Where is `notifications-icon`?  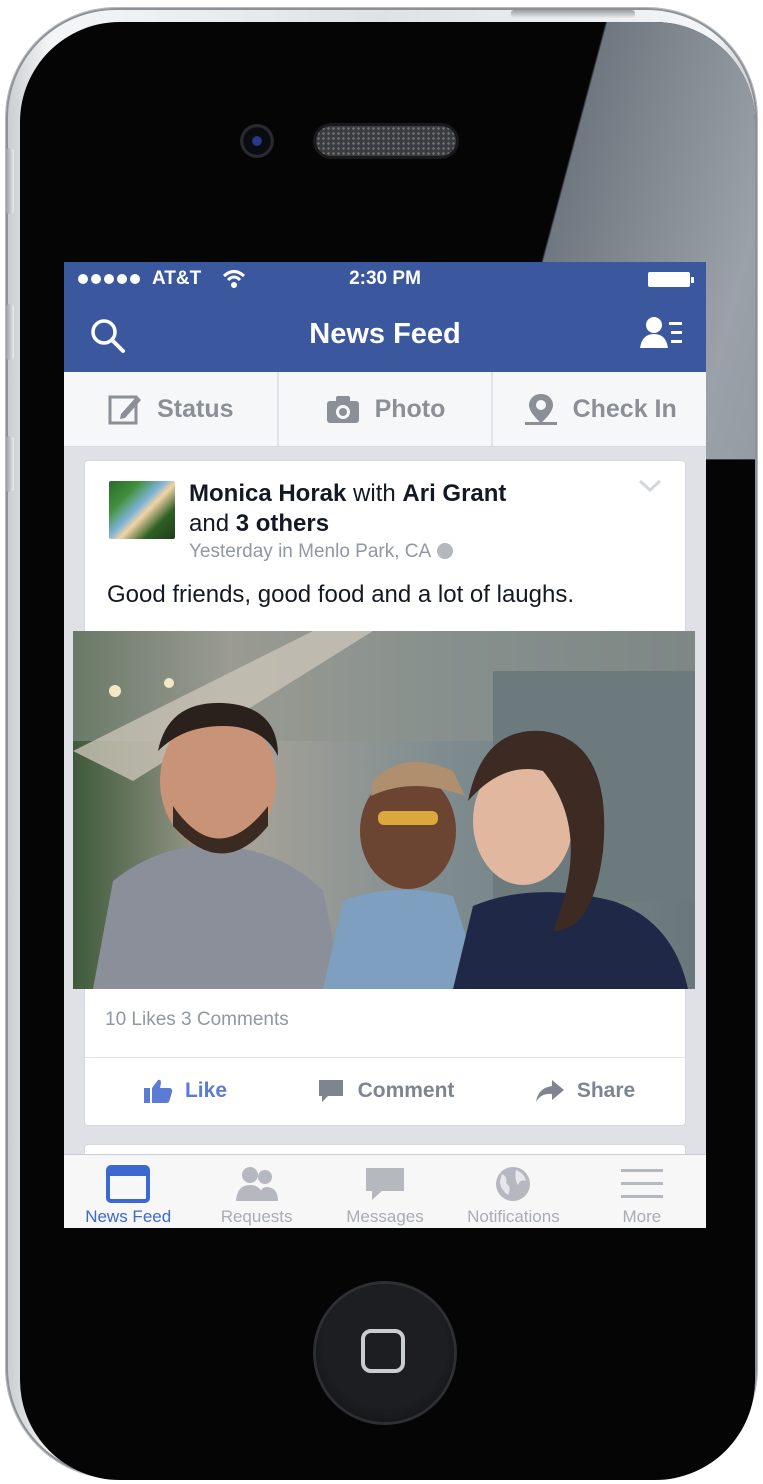
notifications-icon is located at coordinates (513, 1184).